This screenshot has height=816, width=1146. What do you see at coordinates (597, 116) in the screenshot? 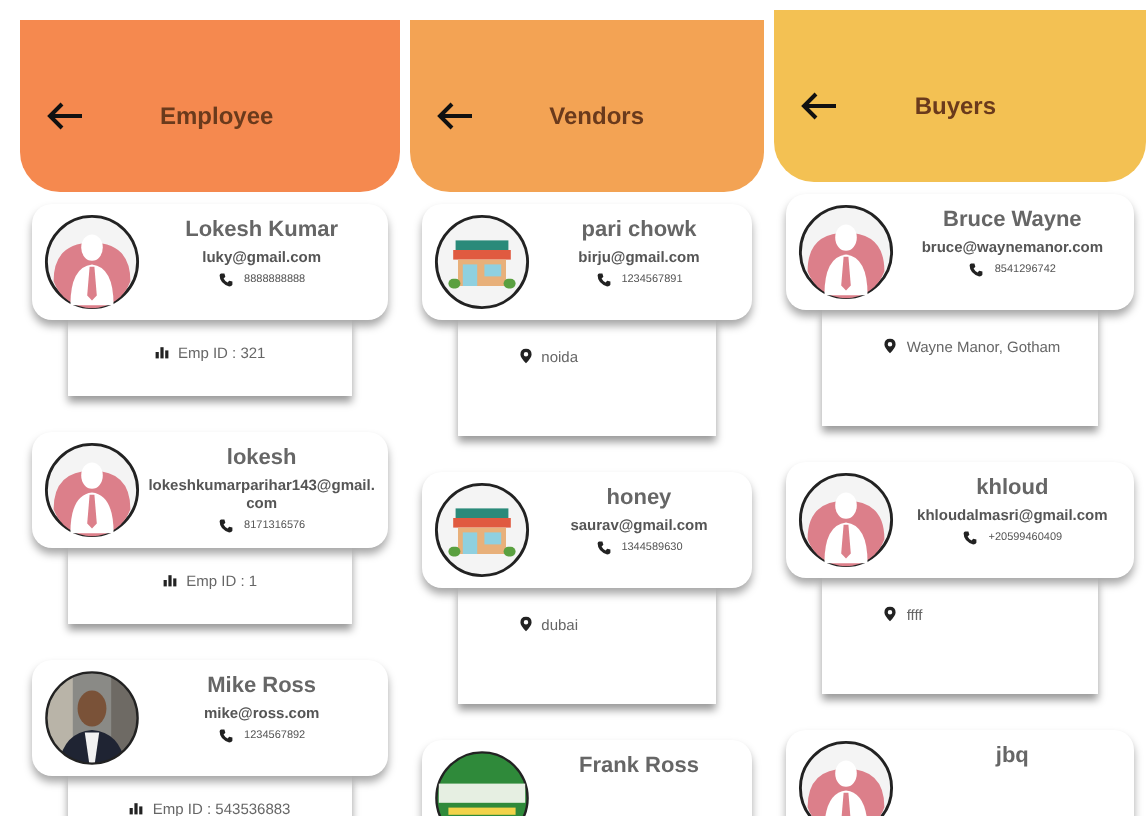
I see `screen-title: Vendors` at bounding box center [597, 116].